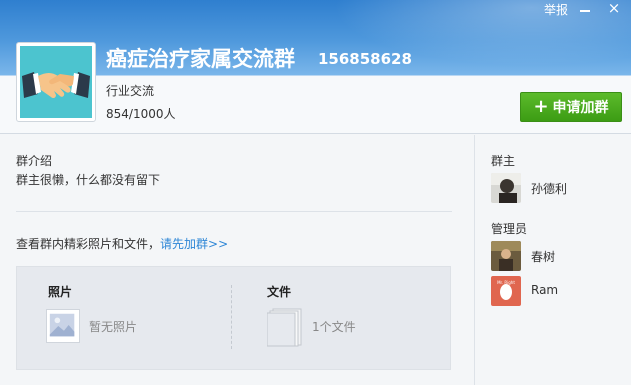  I want to click on owner-title: 群主, so click(503, 161).